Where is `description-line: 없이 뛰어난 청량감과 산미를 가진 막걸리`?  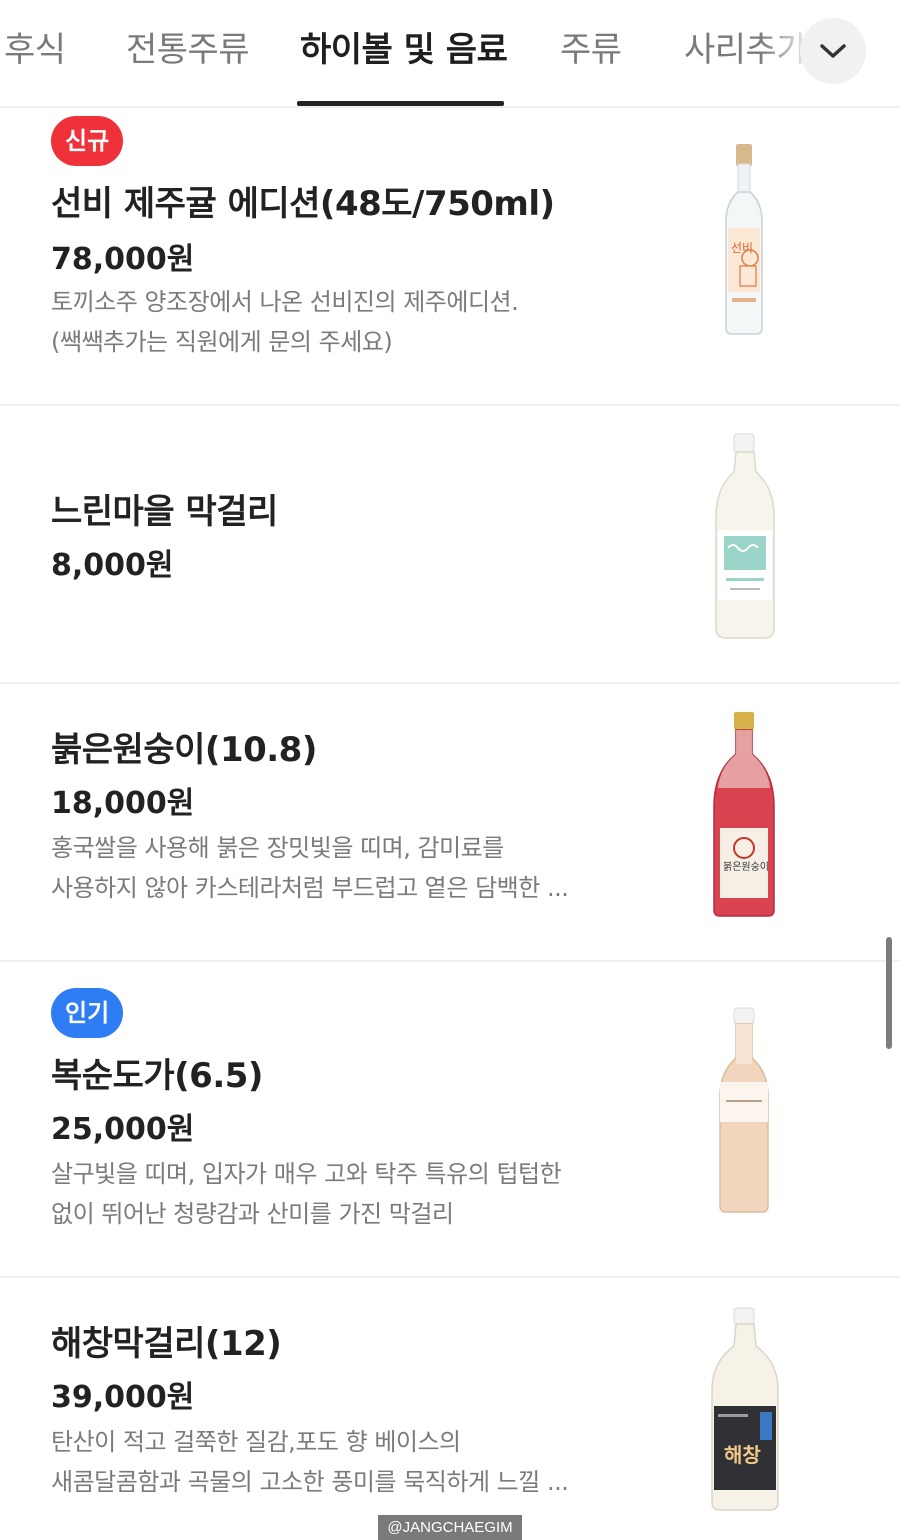 description-line: 없이 뛰어난 청량감과 산미를 가진 막걸리 is located at coordinates (252, 1214).